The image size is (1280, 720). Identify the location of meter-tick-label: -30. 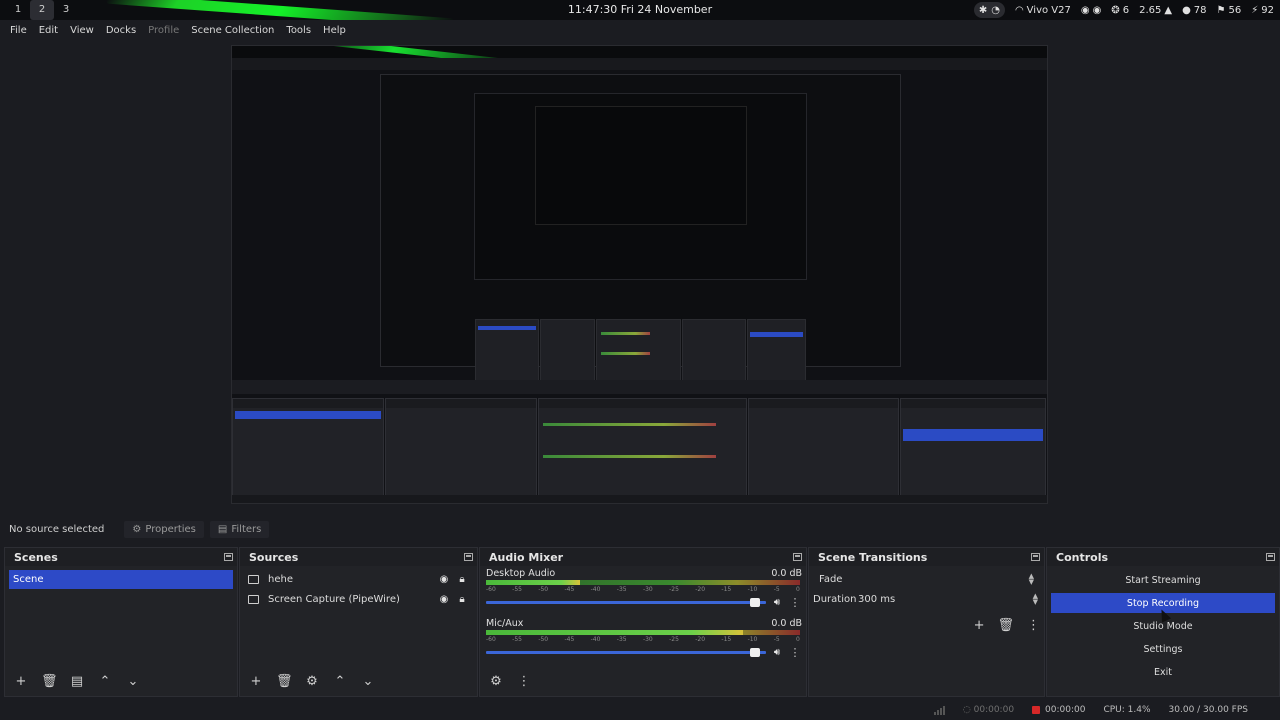
(647, 639).